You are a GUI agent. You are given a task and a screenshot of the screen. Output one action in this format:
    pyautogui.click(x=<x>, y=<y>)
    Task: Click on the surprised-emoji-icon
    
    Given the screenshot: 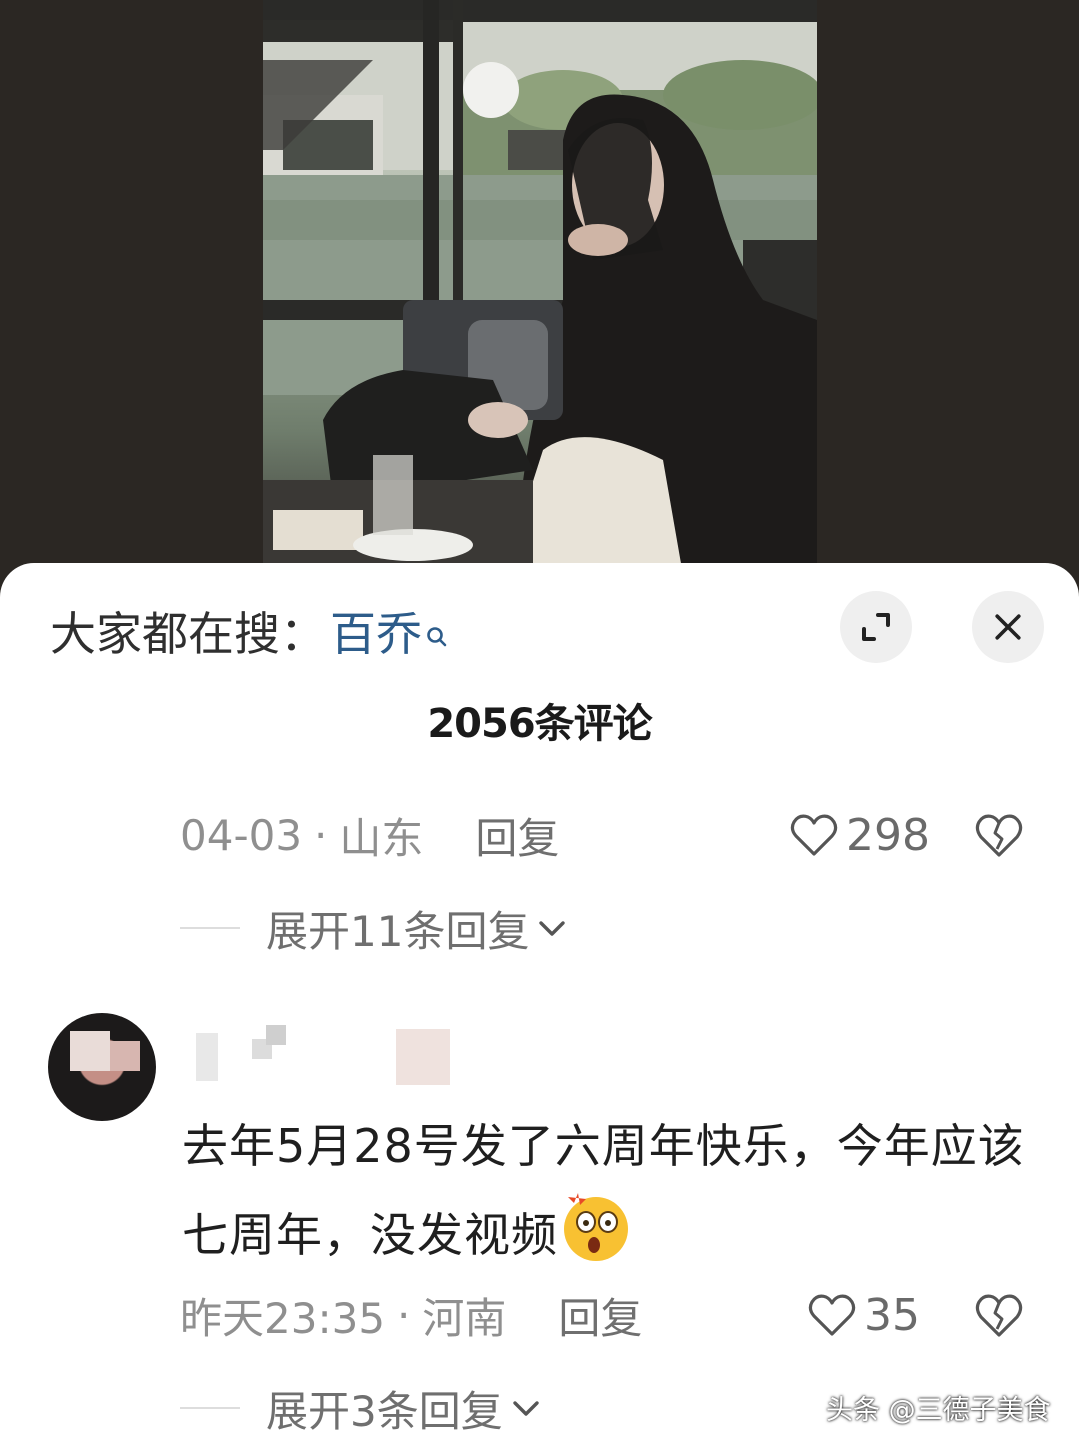 What is the action you would take?
    pyautogui.click(x=596, y=1227)
    